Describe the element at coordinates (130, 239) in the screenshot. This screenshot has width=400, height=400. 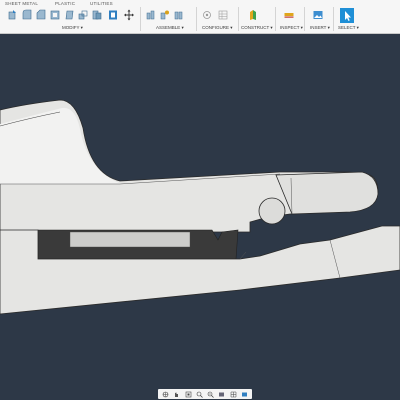
I see `part-slot-inner-face` at that location.